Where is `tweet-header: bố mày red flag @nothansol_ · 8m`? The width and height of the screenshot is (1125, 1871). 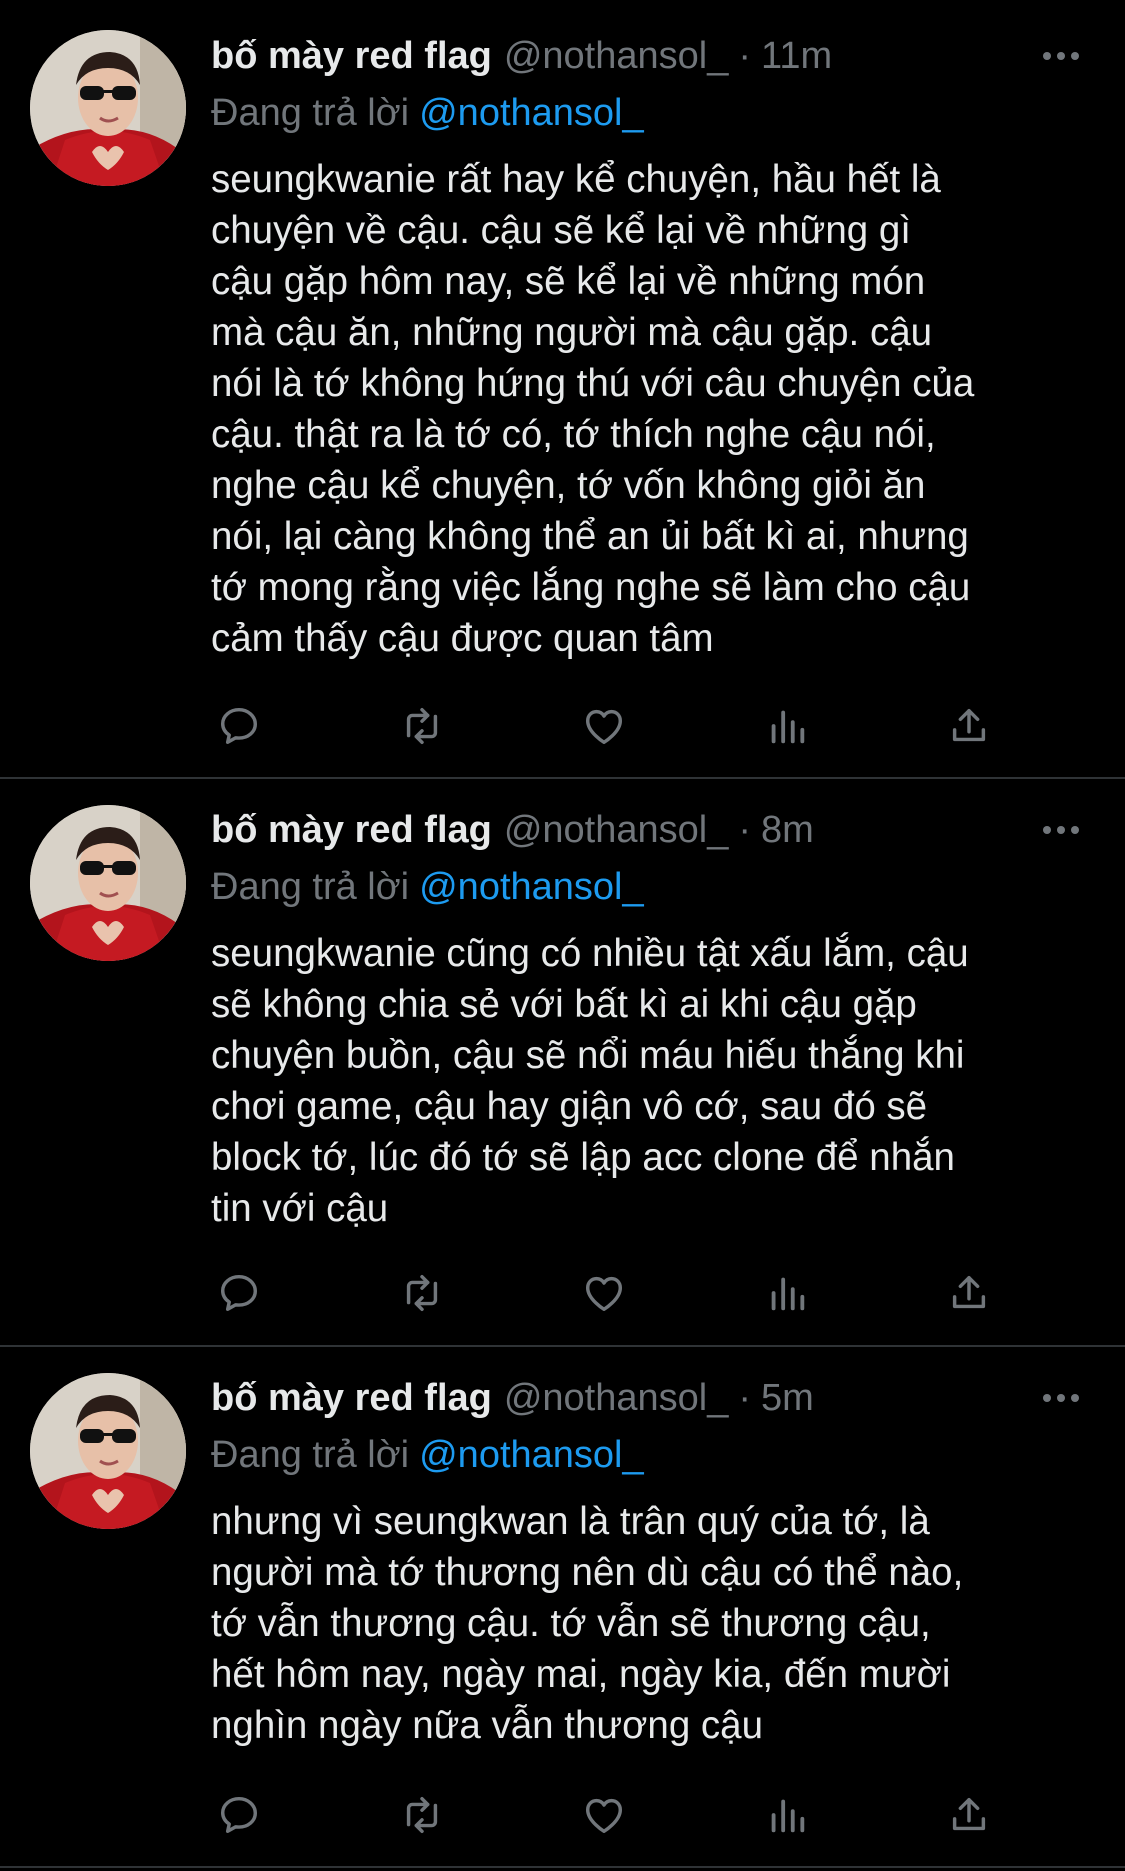 tweet-header: bố mày red flag @nothansol_ · 8m is located at coordinates (653, 830).